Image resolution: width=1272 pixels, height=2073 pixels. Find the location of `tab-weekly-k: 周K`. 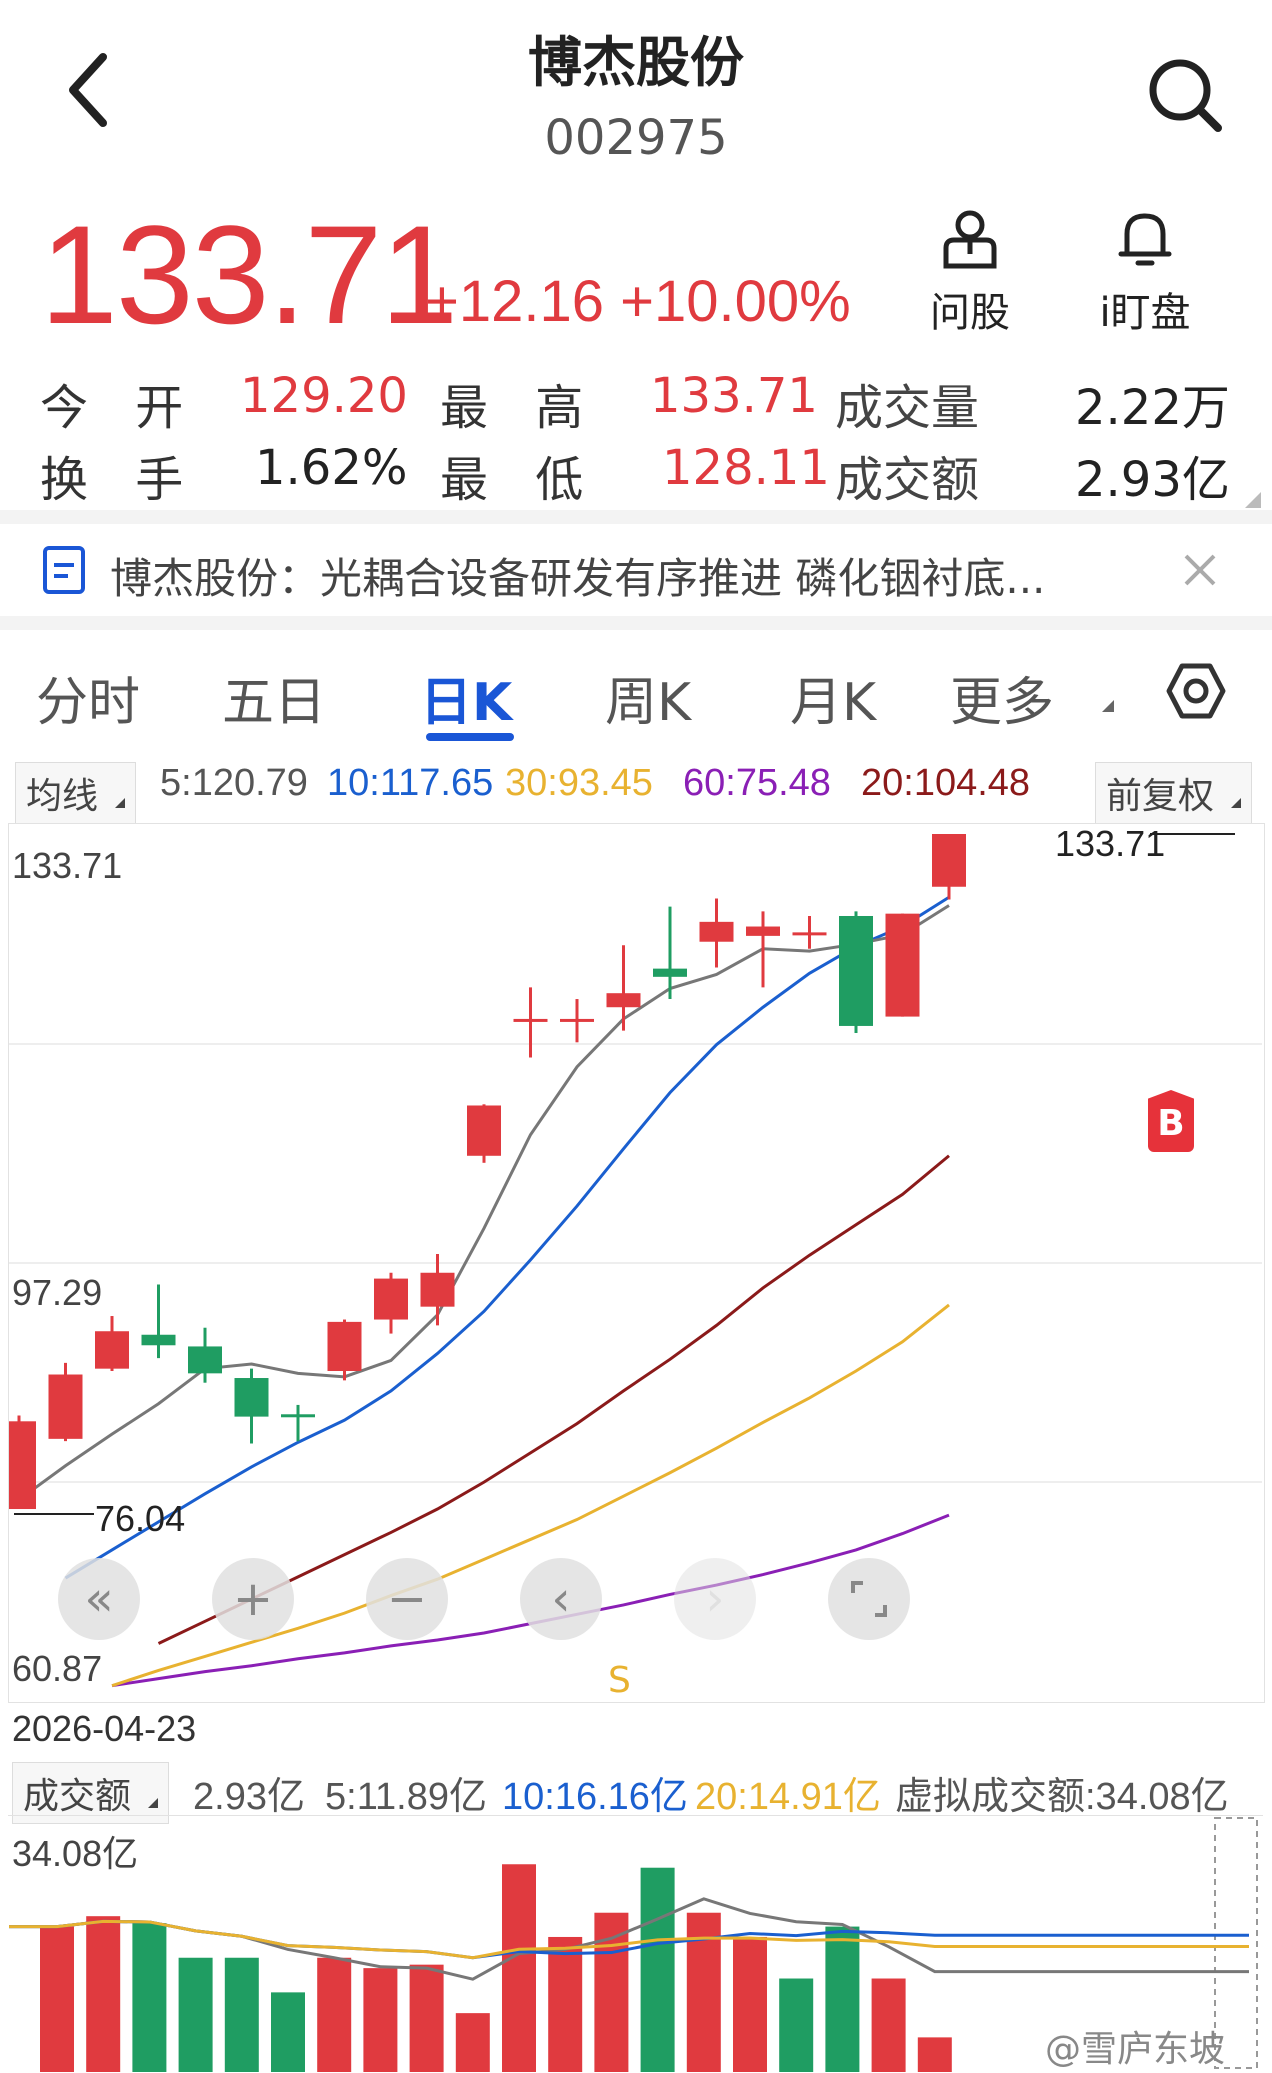

tab-weekly-k: 周K is located at coordinates (648, 697).